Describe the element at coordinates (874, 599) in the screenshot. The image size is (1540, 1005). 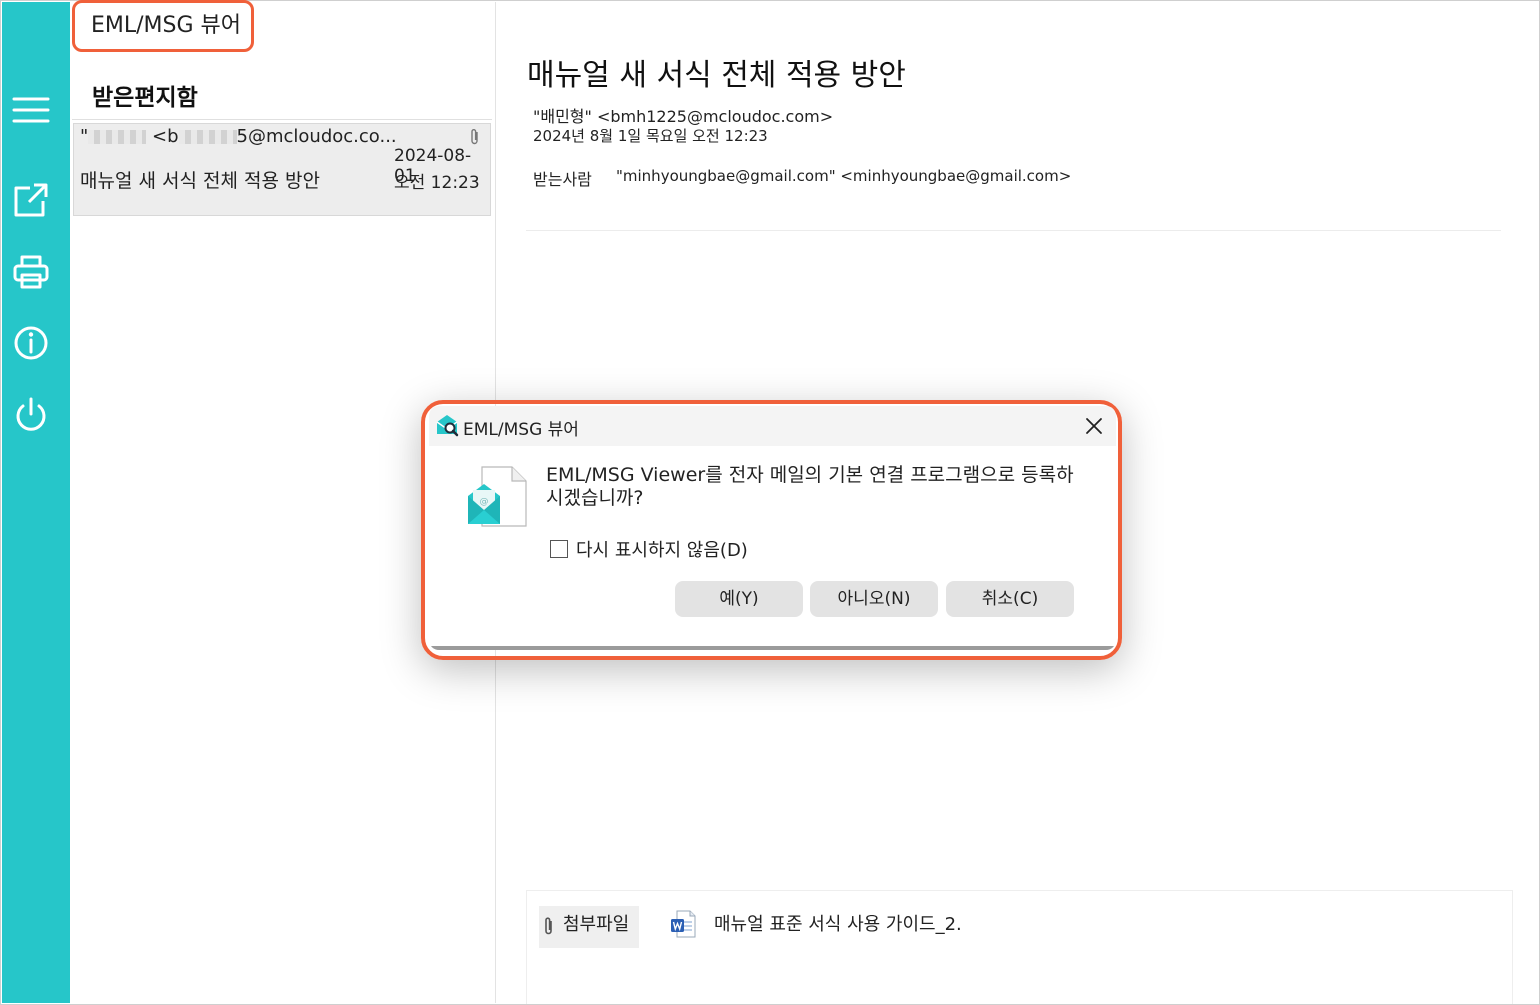
I see `no-button: 아니오(N)` at that location.